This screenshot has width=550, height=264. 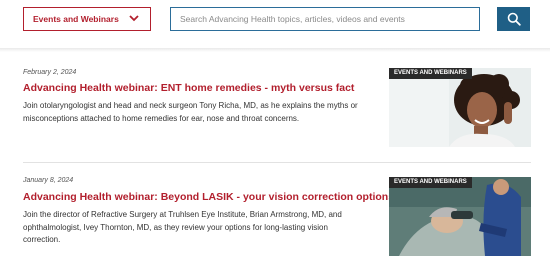 I want to click on article-divider, so click(x=277, y=162).